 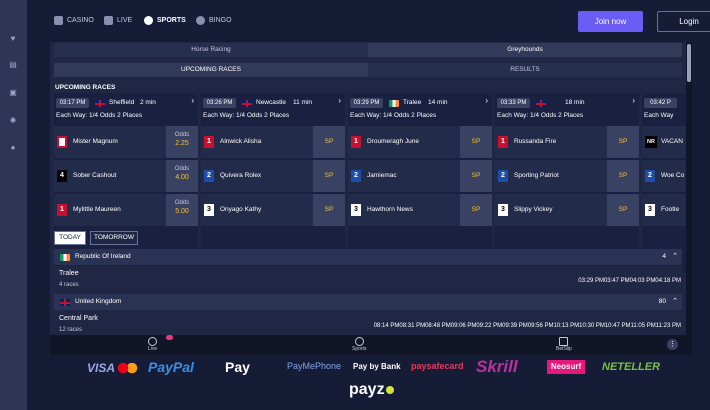 What do you see at coordinates (211, 70) in the screenshot?
I see `tab-upcoming-races: UPCOMING RACES` at bounding box center [211, 70].